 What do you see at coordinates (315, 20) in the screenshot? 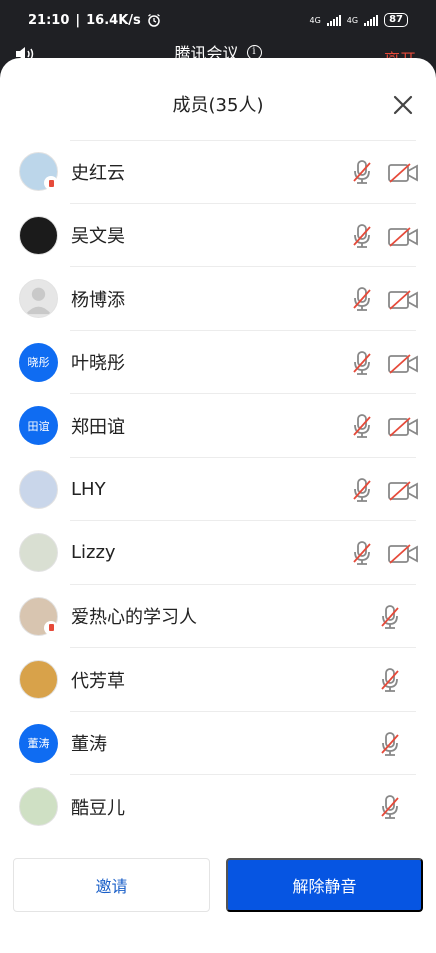
I see `network-label-1: 4G` at bounding box center [315, 20].